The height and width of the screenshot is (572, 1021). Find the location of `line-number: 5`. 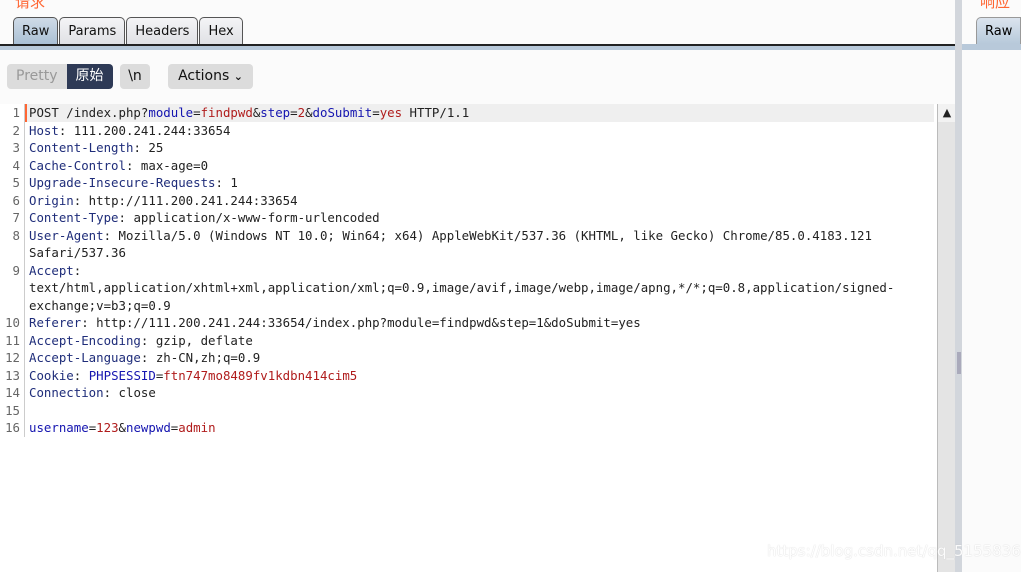

line-number: 5 is located at coordinates (12, 183).